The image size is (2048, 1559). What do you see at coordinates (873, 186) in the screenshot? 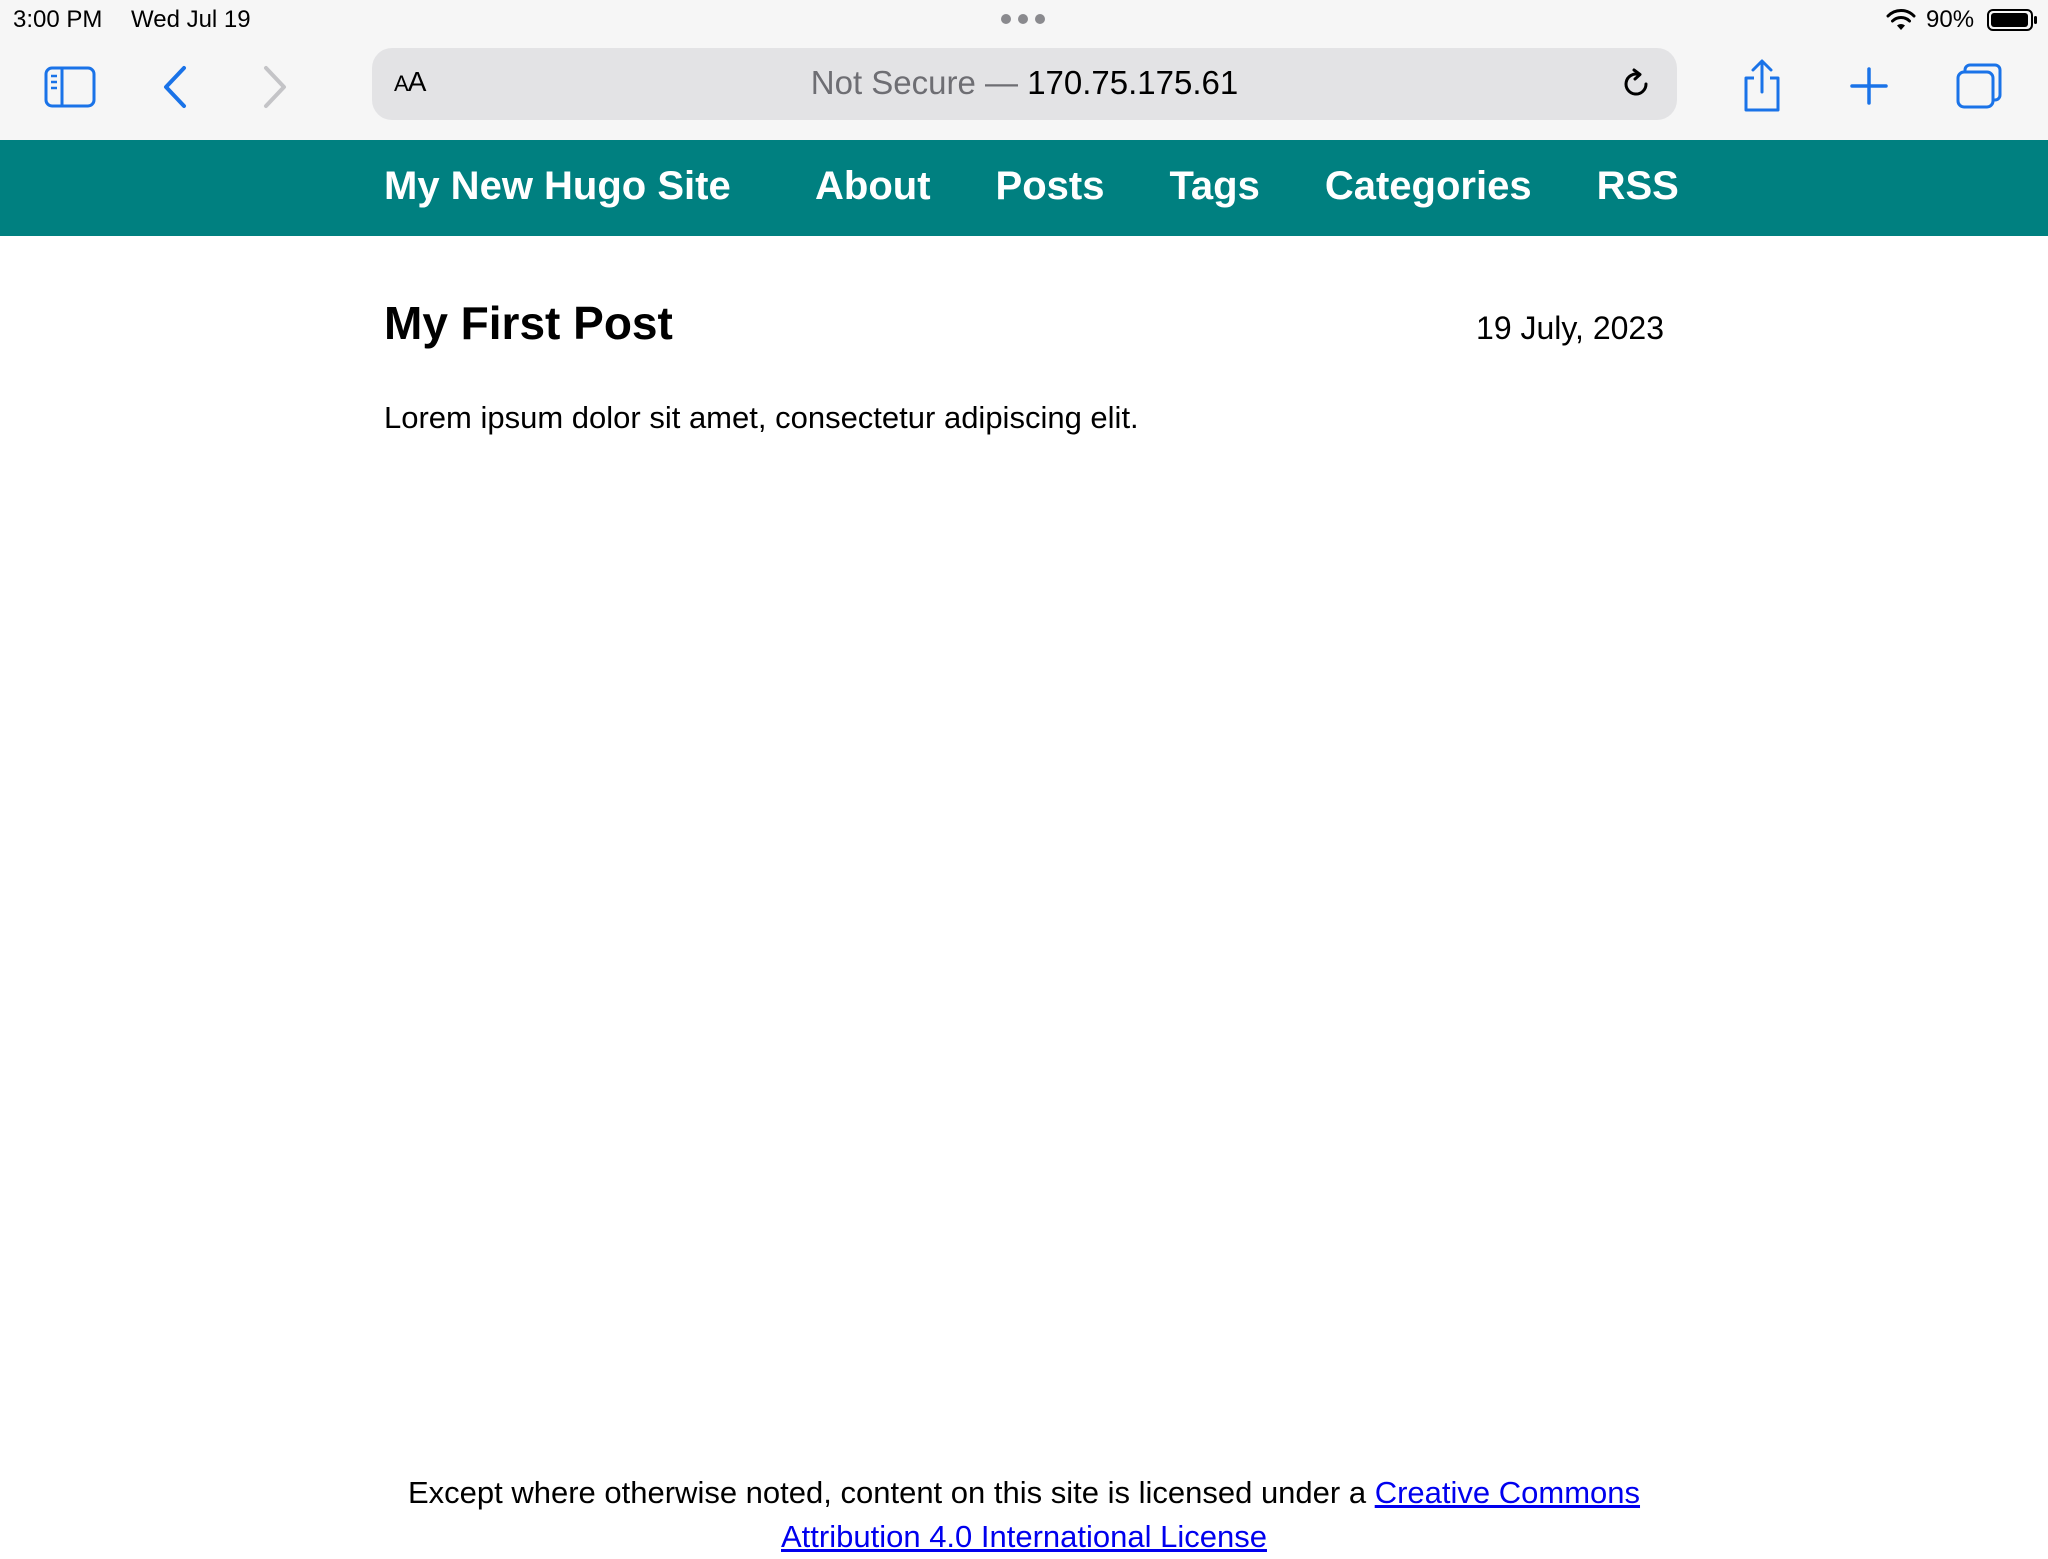
I see `nav-about: About` at bounding box center [873, 186].